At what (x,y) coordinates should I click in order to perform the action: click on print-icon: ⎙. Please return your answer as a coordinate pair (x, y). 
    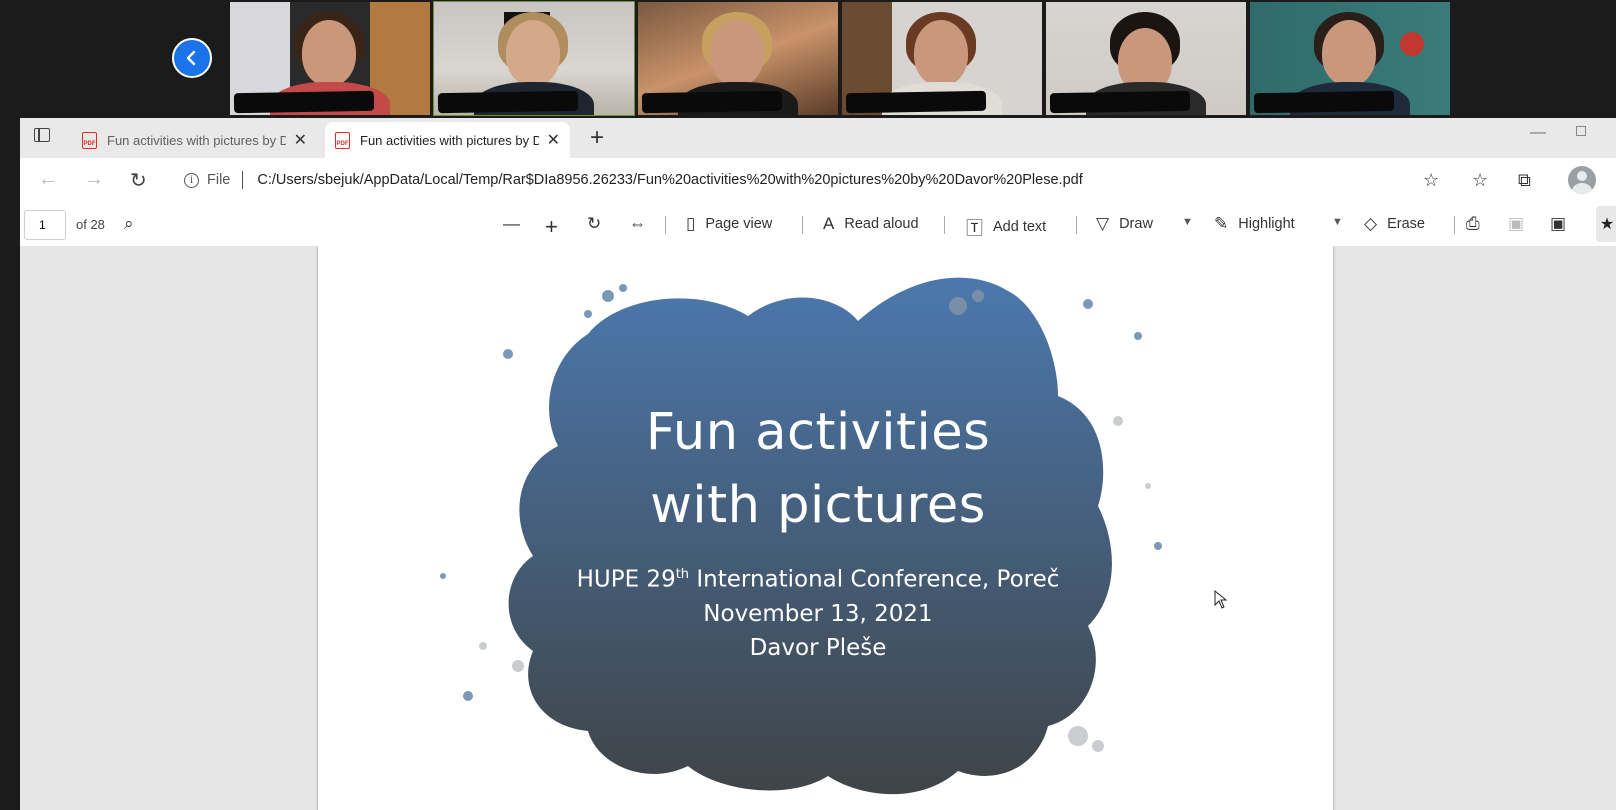
    Looking at the image, I should click on (1478, 224).